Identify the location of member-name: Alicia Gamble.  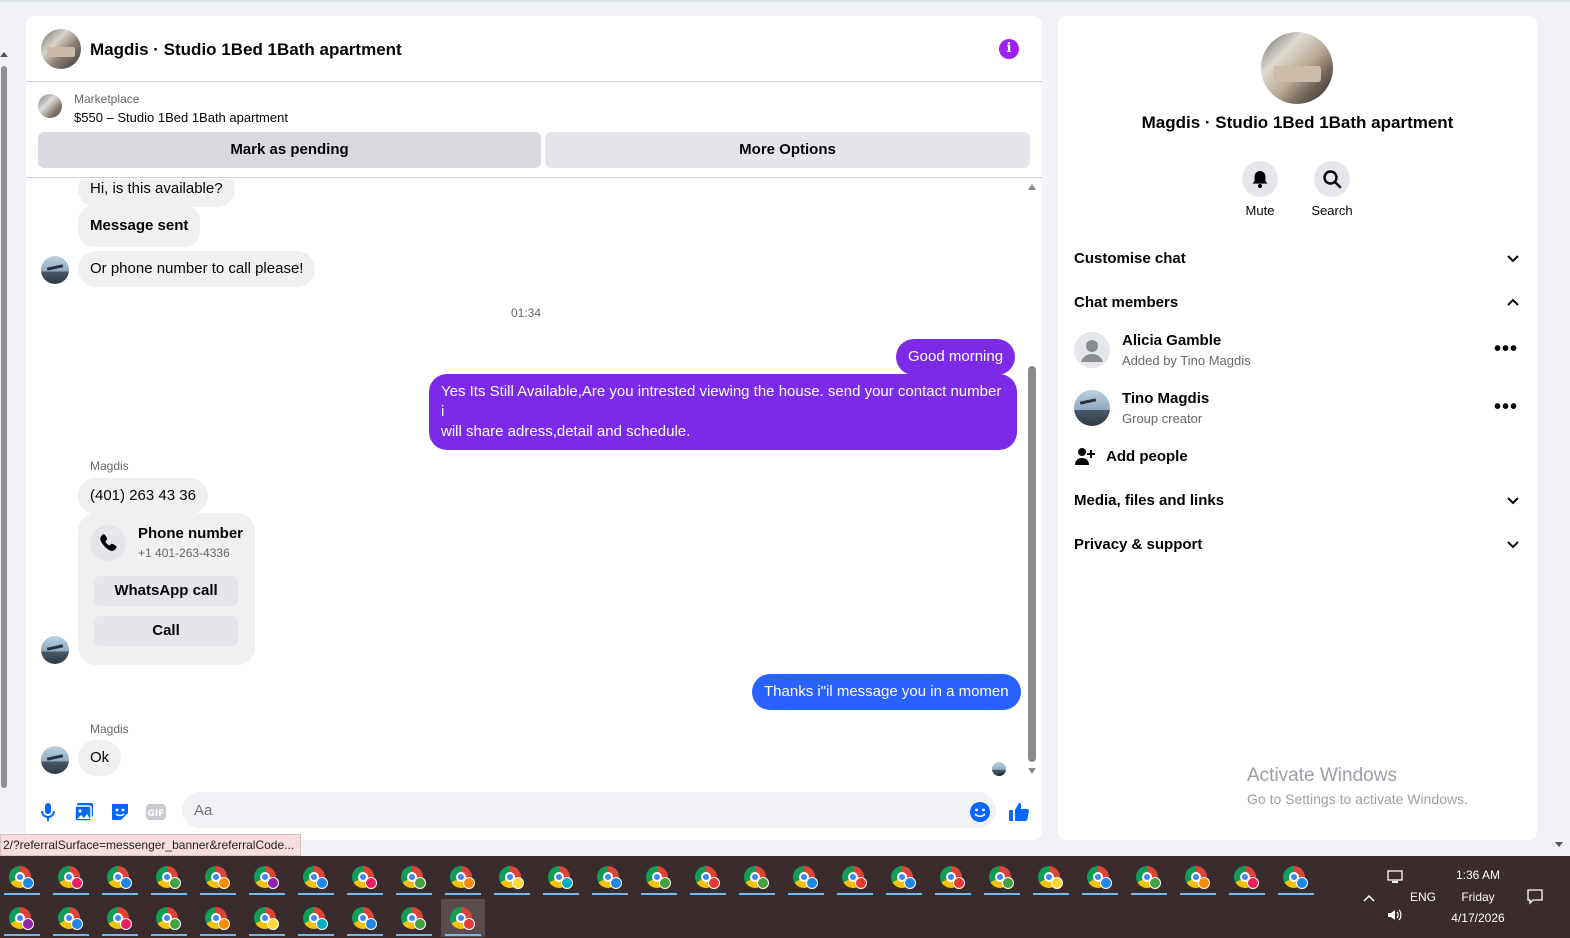
(1171, 340).